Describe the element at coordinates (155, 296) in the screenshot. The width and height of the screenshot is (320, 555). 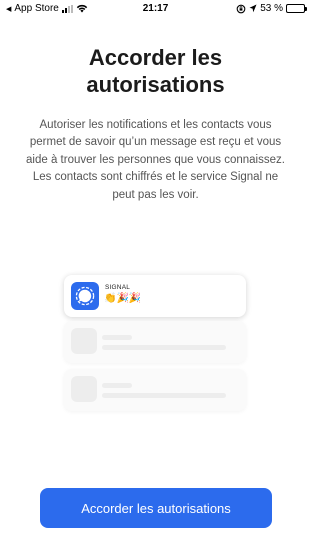
I see `notification-card: SIGNAL 👏🎉🎉` at that location.